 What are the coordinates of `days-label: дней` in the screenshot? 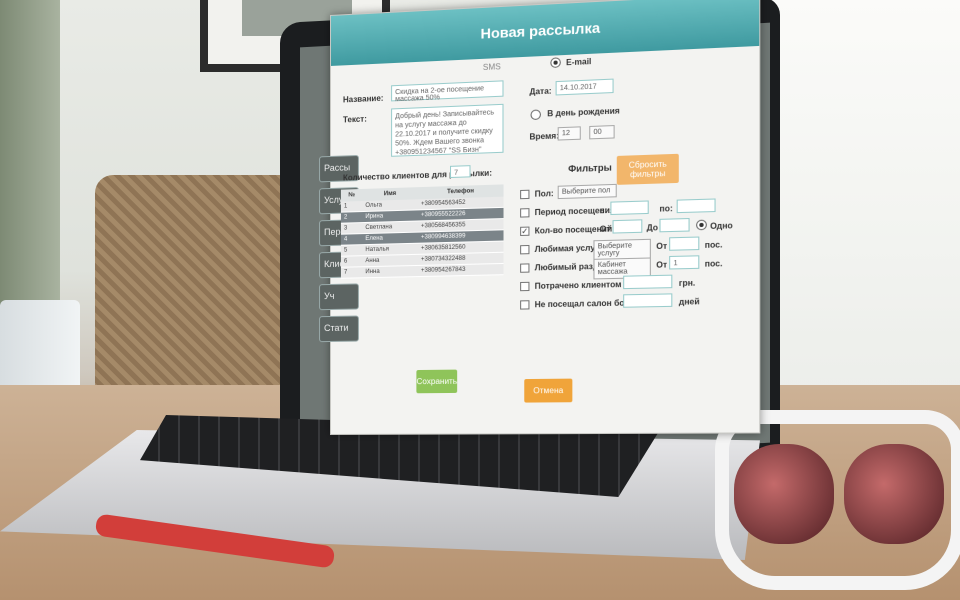 It's located at (689, 302).